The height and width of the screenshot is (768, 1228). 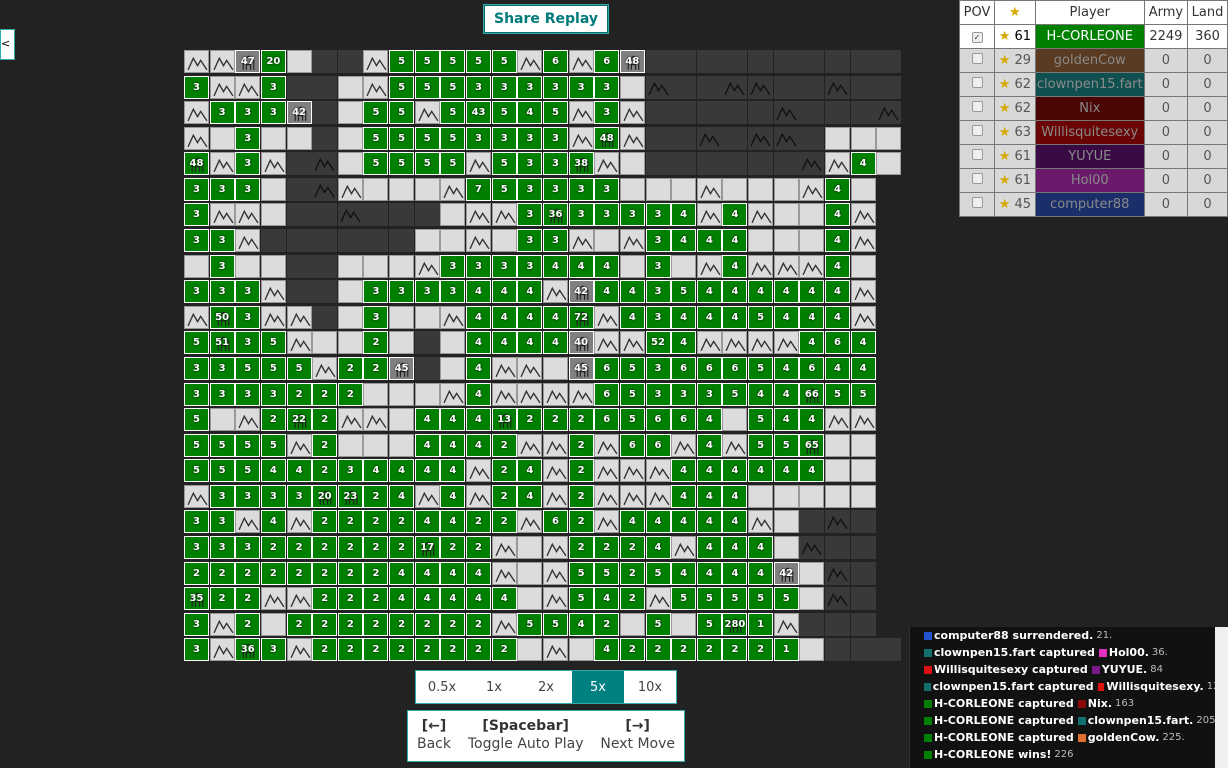 What do you see at coordinates (581, 368) in the screenshot?
I see `neutral-city-tile: 45` at bounding box center [581, 368].